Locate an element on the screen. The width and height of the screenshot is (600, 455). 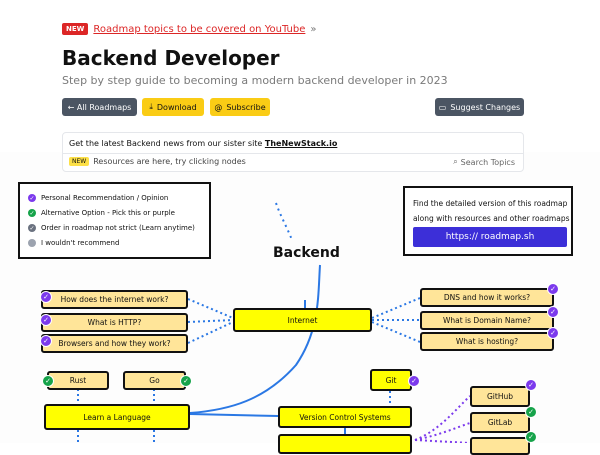
node-label: What is Domain Name? is located at coordinates (487, 320).